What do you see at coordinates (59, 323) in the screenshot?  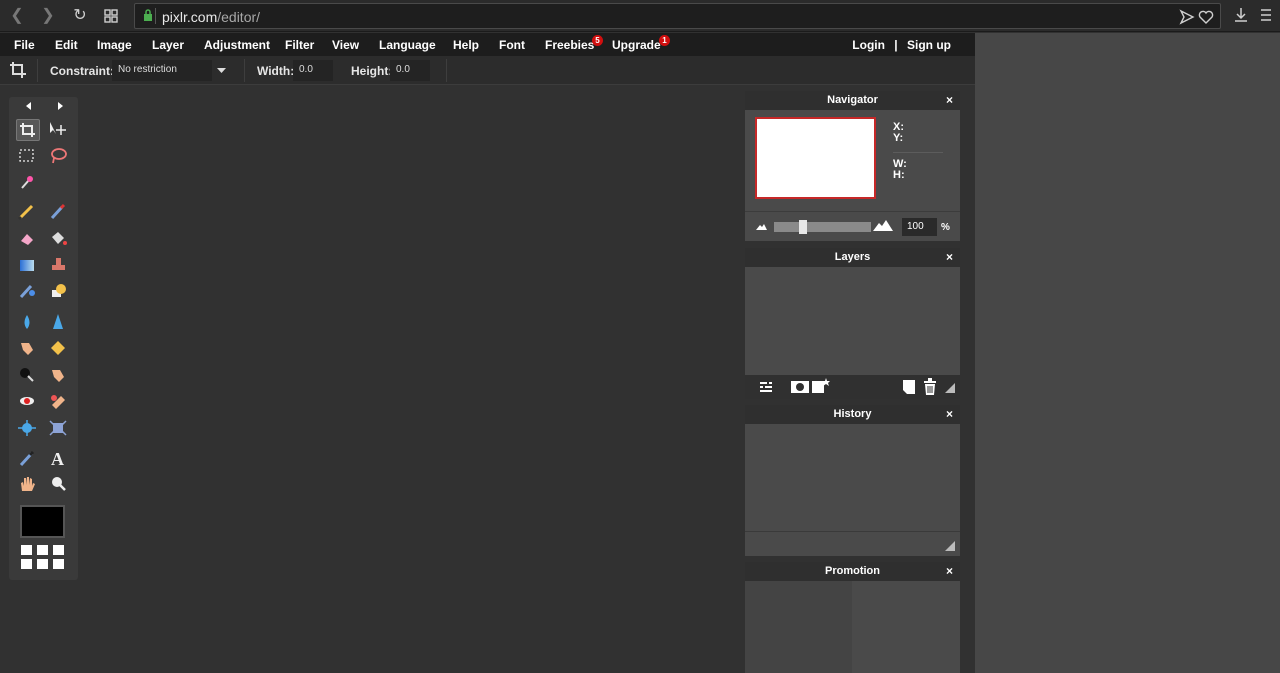 I see `sharpen-tool-icon` at bounding box center [59, 323].